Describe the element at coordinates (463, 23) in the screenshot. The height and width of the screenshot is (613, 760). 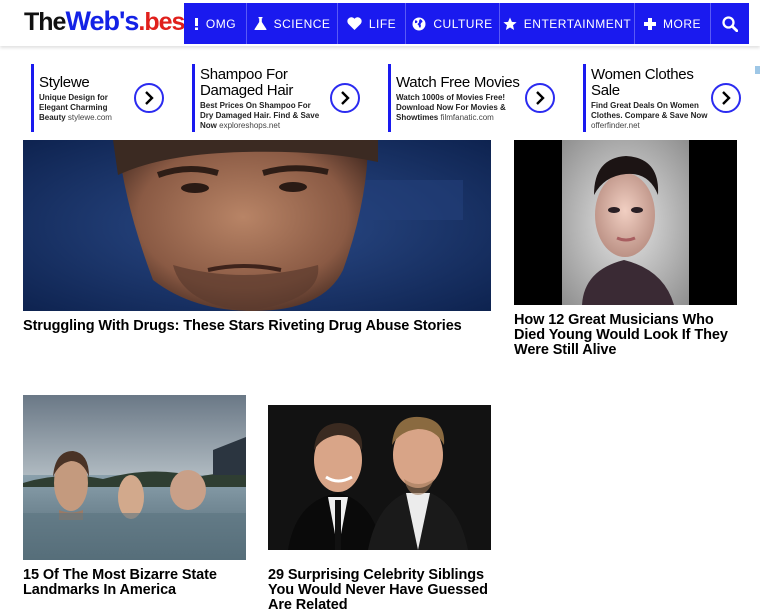
I see `nav-label-culture: CULTURE` at that location.